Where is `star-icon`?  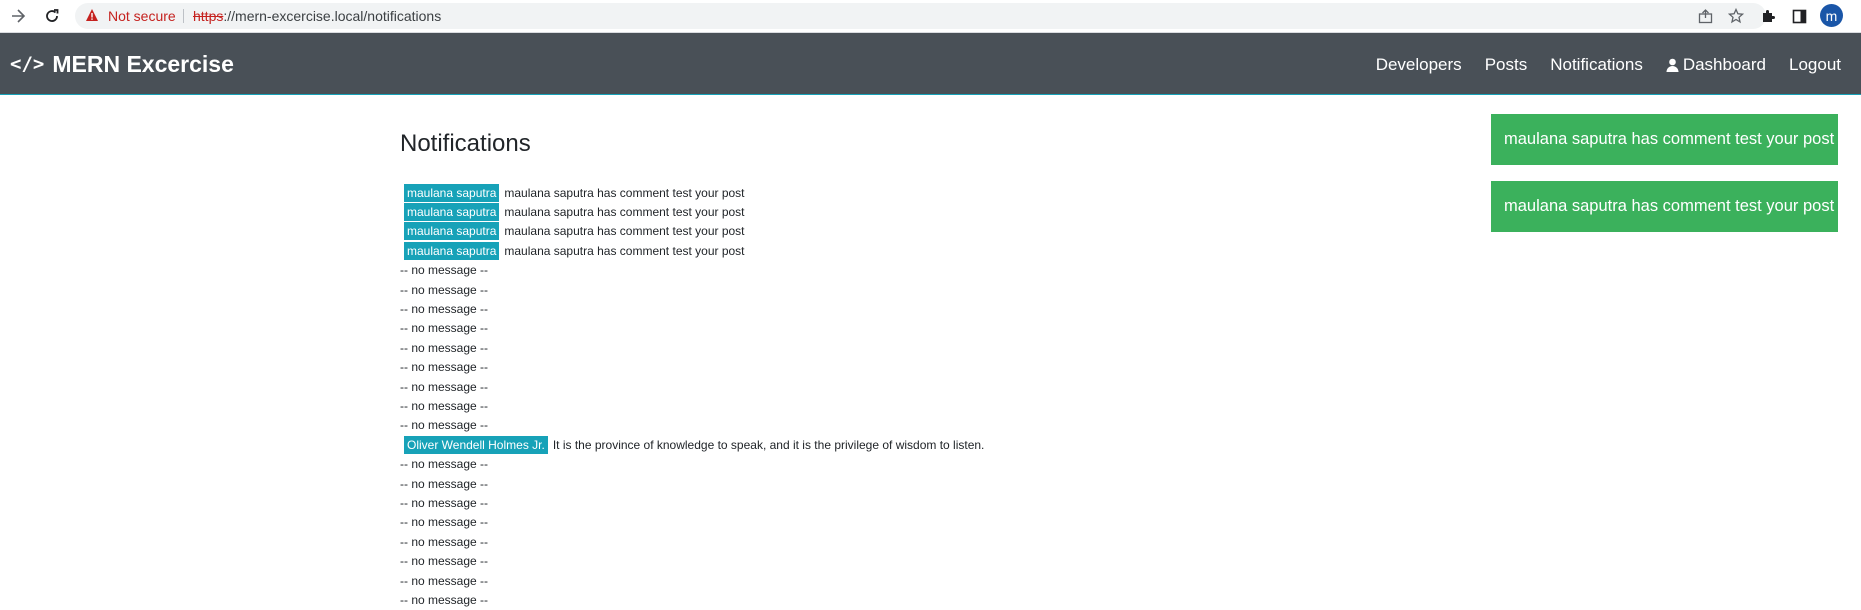 star-icon is located at coordinates (1736, 16).